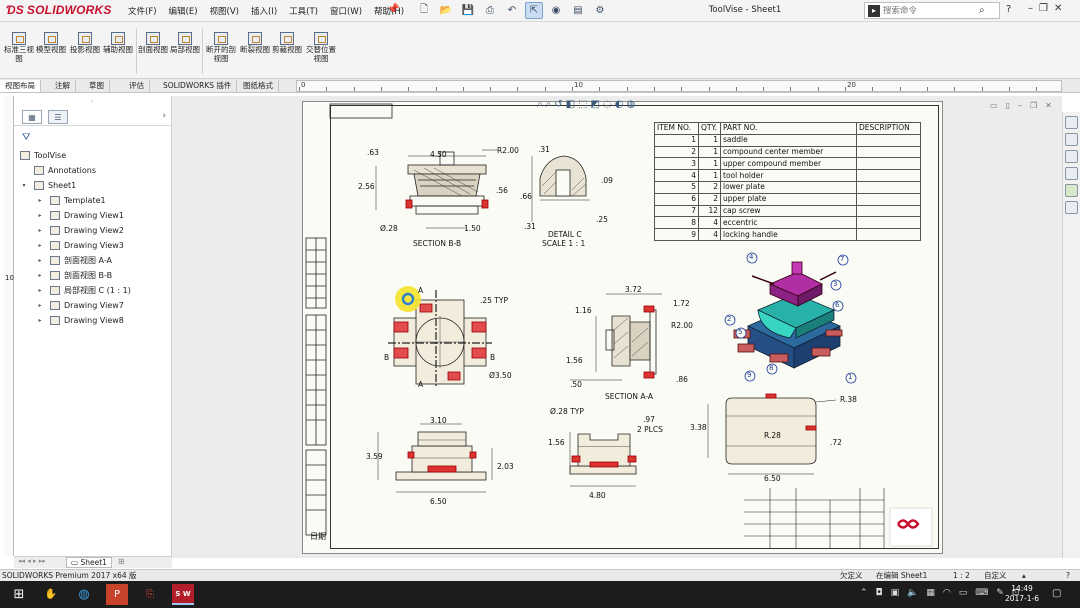 The height and width of the screenshot is (608, 1080). Describe the element at coordinates (221, 47) in the screenshot. I see `broken-out-section-button: 断开的剖视图` at that location.